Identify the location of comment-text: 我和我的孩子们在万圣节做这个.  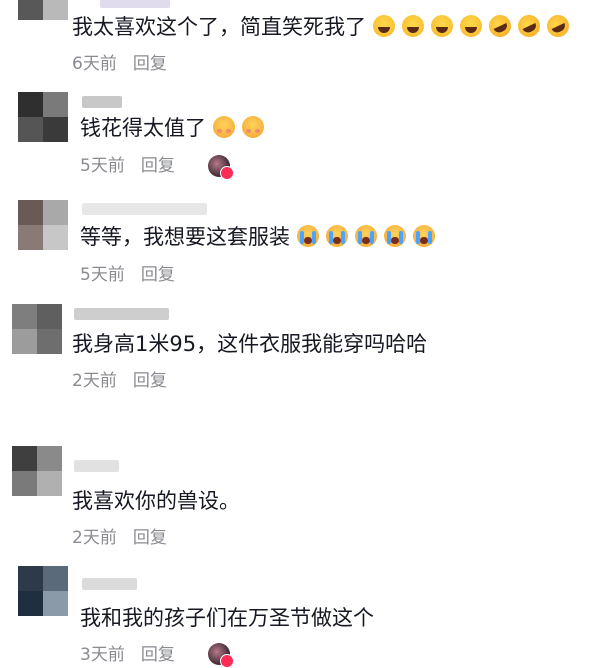
(227, 618).